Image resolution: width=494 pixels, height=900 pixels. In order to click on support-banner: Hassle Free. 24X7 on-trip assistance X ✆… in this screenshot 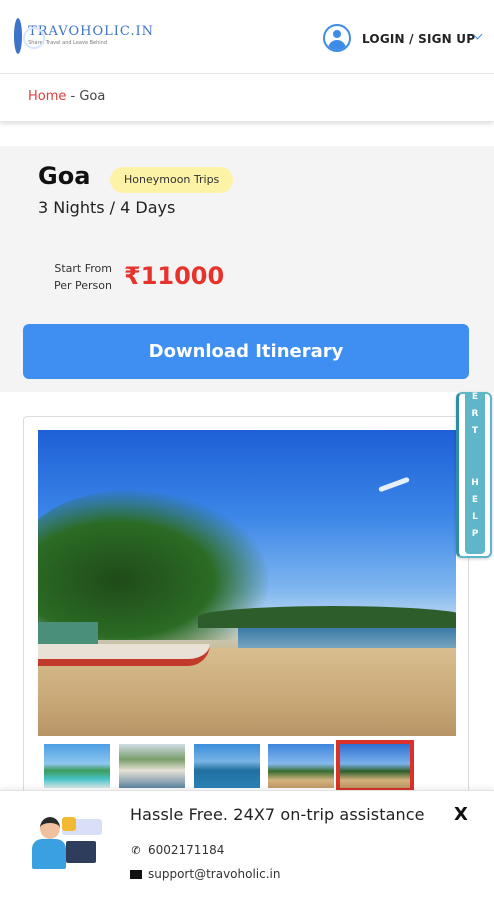, I will do `click(247, 845)`.